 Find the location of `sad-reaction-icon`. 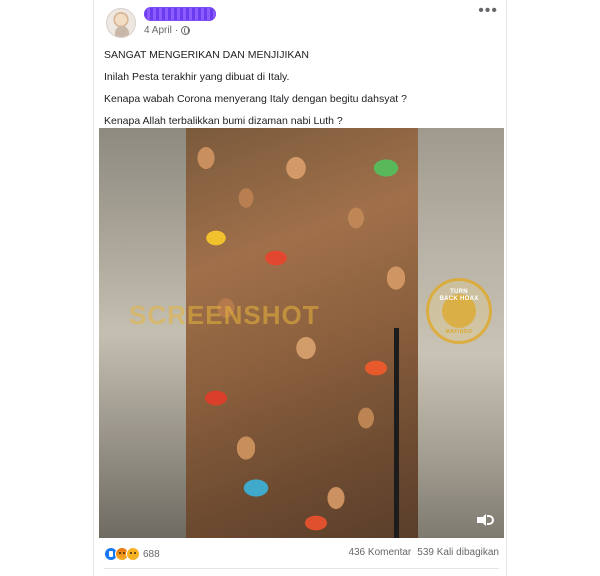

sad-reaction-icon is located at coordinates (133, 554).